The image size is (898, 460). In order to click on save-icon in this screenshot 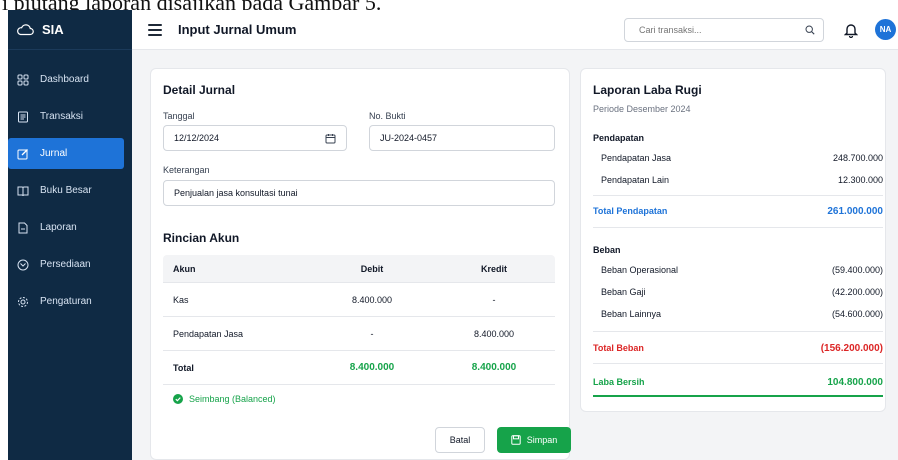, I will do `click(516, 440)`.